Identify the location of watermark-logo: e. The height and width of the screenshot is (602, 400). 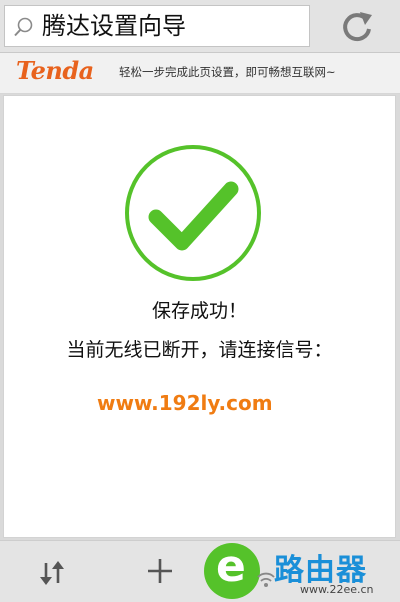
(232, 570).